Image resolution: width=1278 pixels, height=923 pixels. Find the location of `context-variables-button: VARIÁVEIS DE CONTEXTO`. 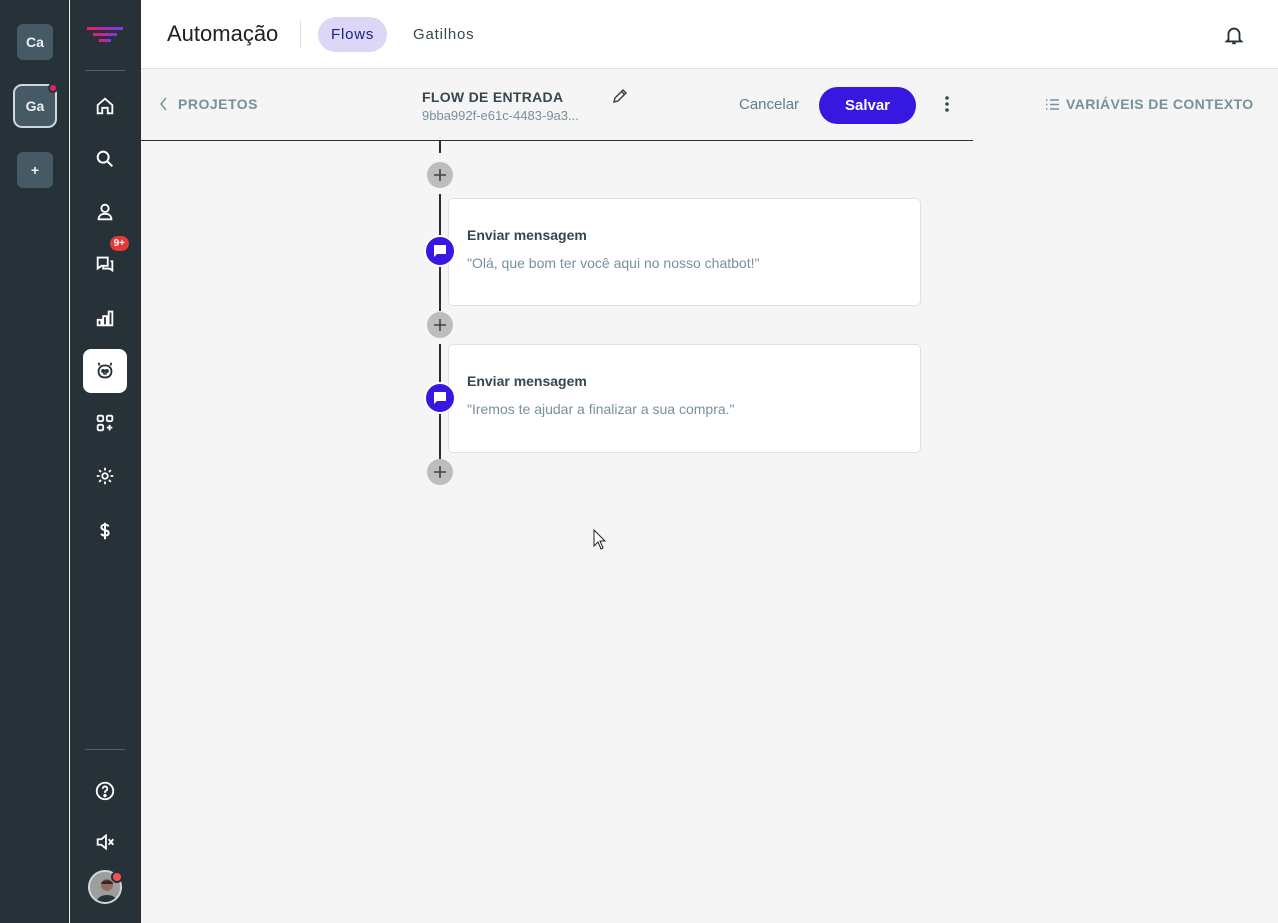

context-variables-button: VARIÁVEIS DE CONTEXTO is located at coordinates (1149, 104).